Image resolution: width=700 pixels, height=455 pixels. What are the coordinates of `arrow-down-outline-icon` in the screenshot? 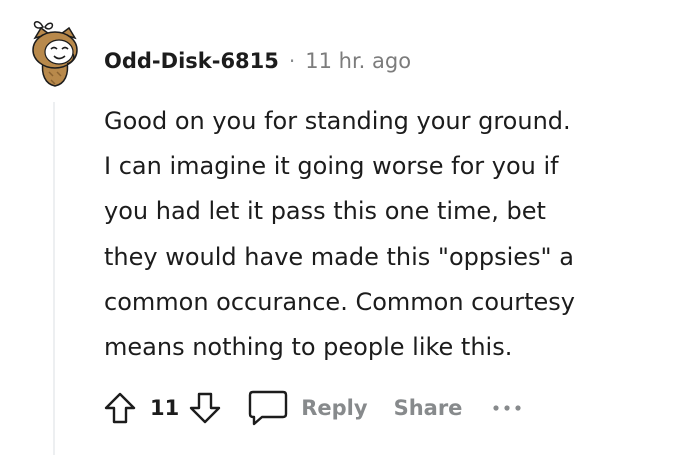 It's located at (205, 408).